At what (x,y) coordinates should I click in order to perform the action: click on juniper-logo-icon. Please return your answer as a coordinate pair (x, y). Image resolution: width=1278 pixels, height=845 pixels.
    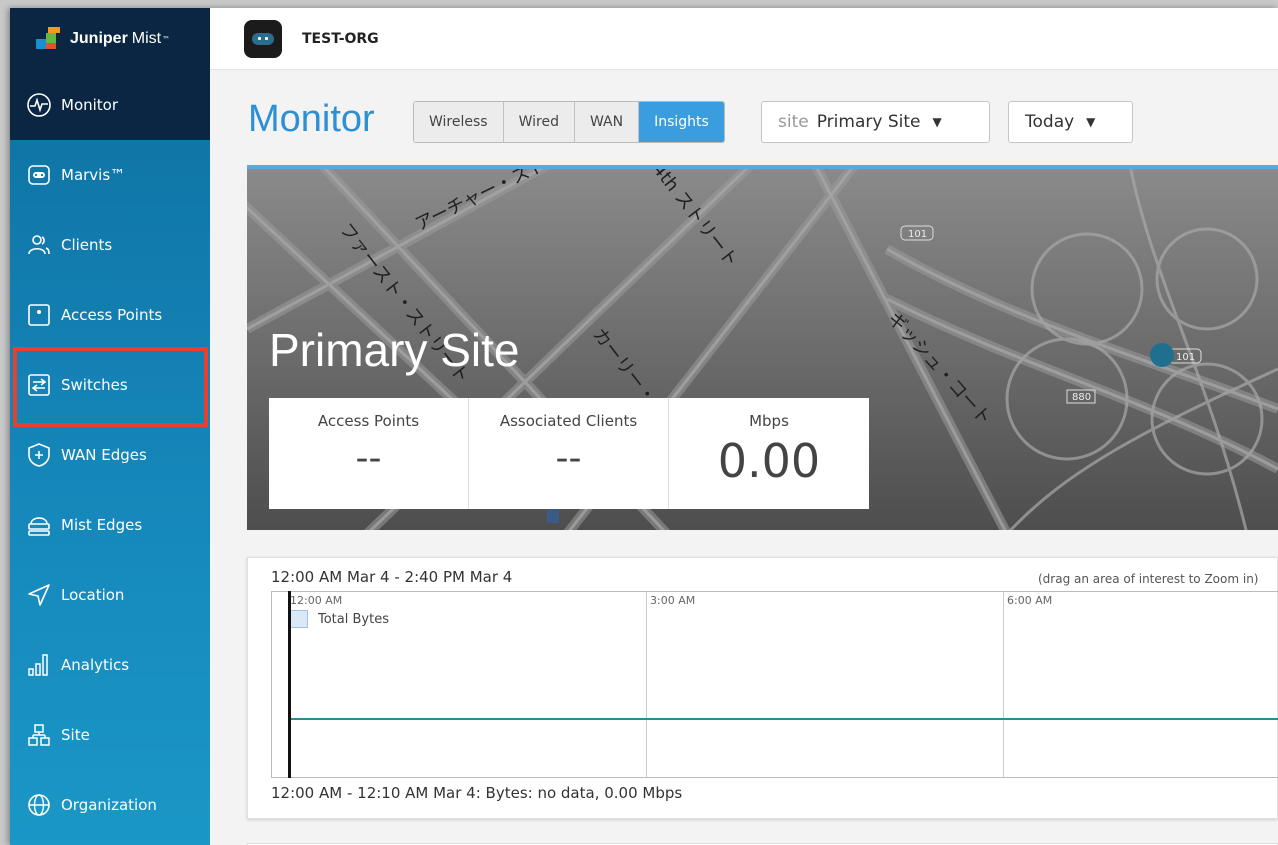
    Looking at the image, I should click on (51, 39).